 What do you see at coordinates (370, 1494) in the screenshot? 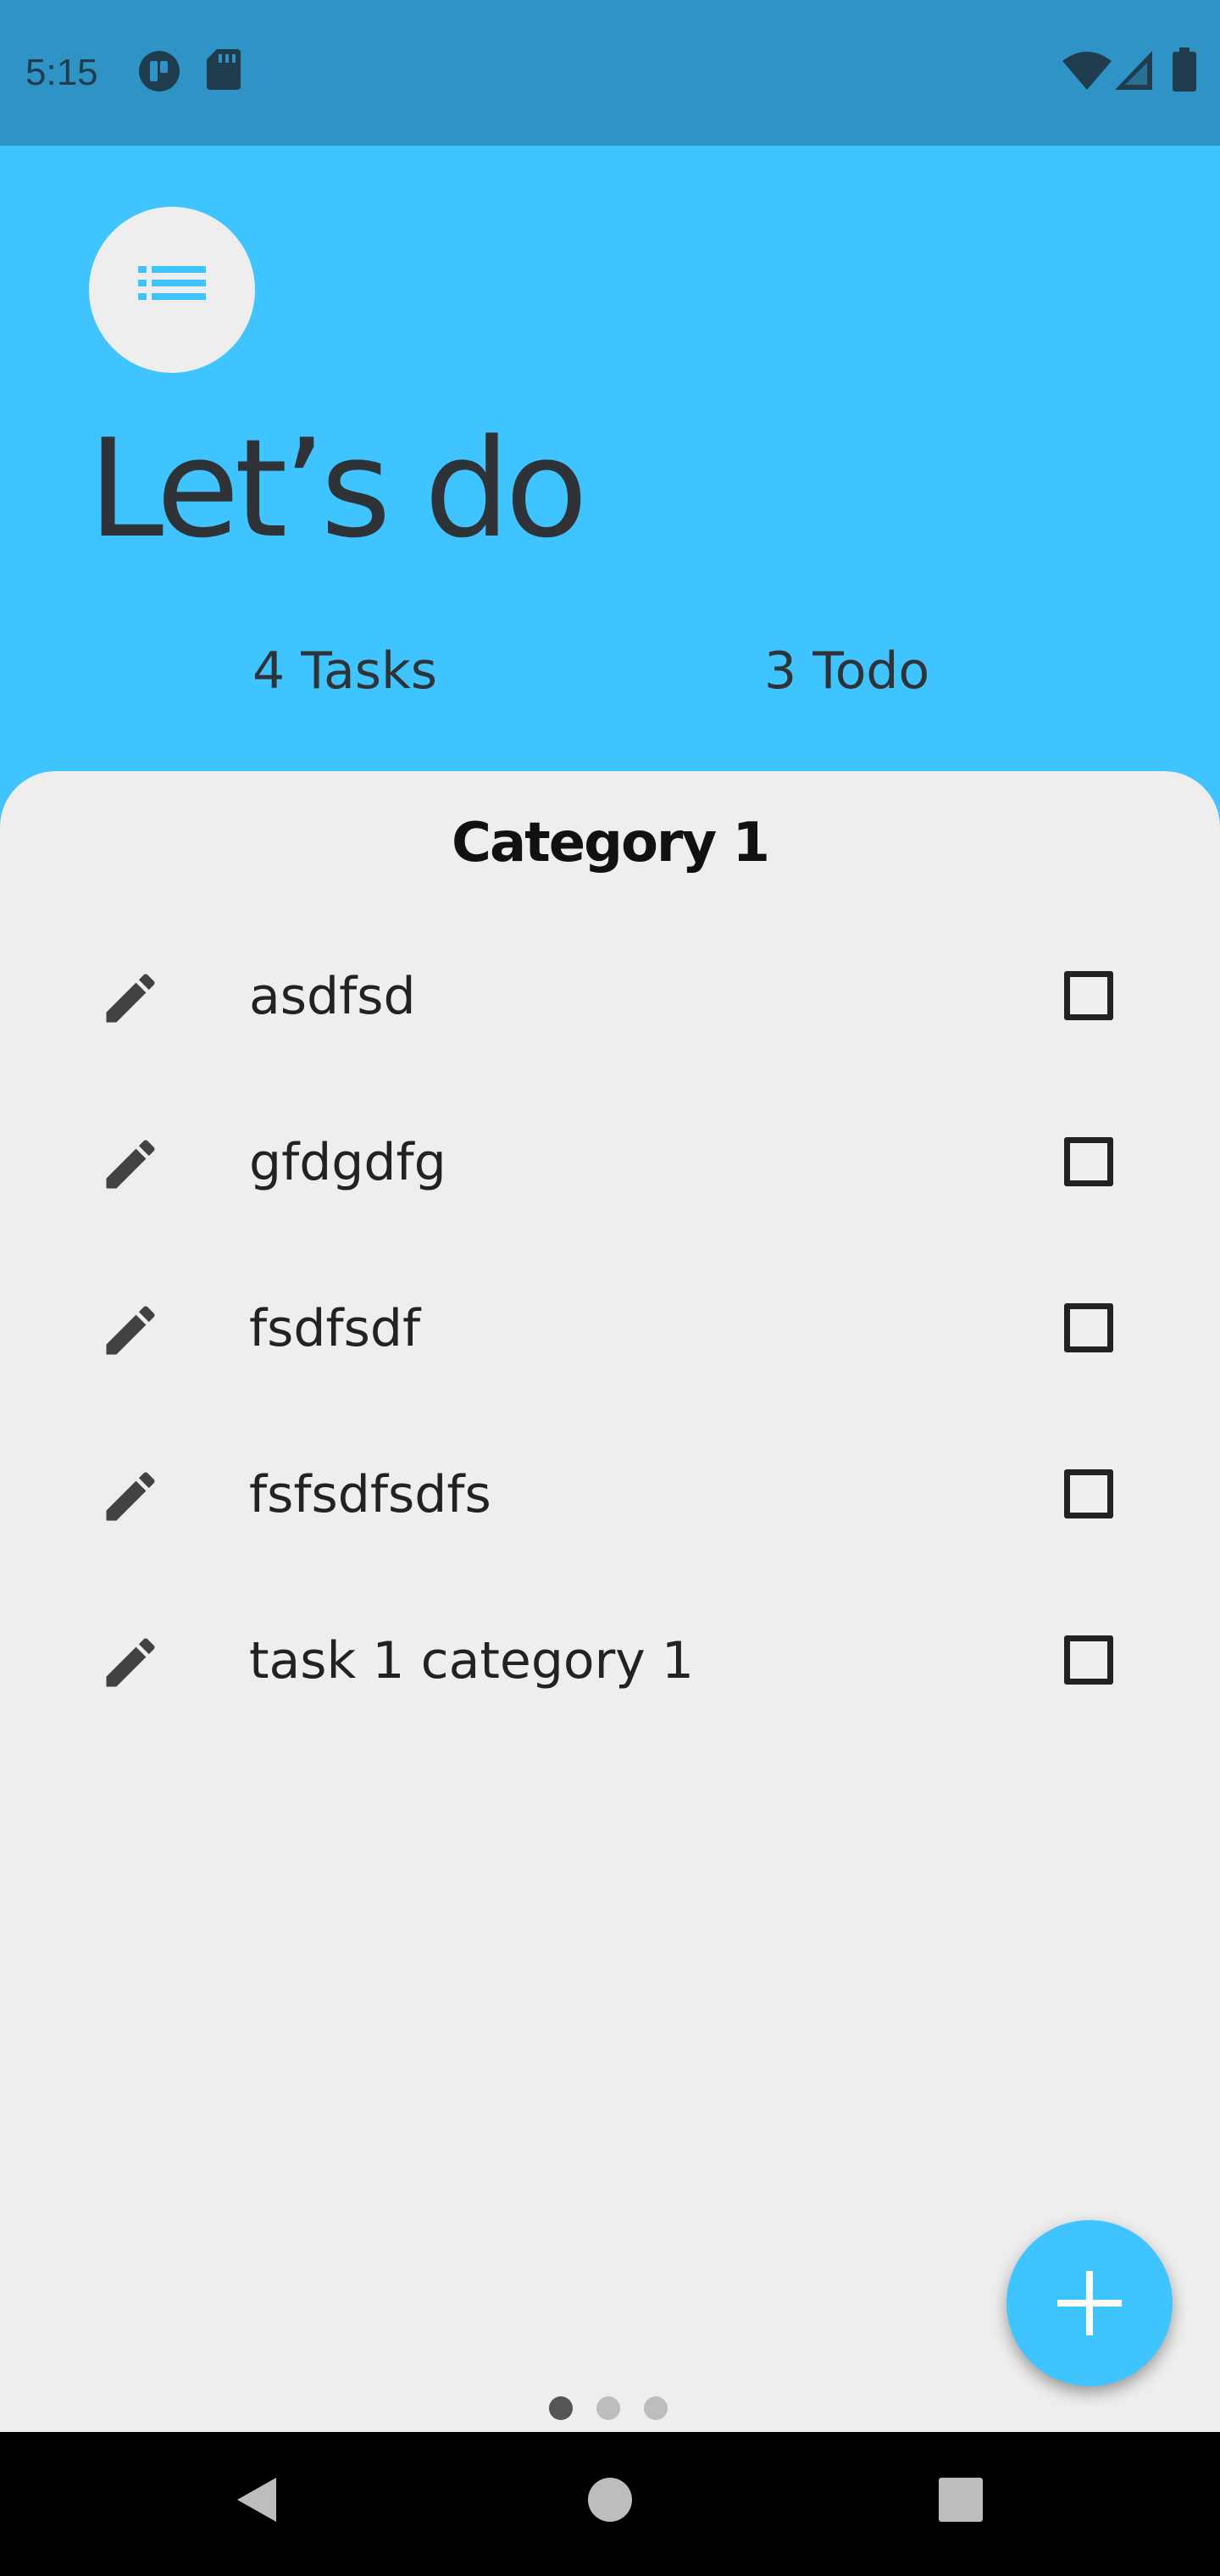
I see `task-label: fsfsdfsdfs` at bounding box center [370, 1494].